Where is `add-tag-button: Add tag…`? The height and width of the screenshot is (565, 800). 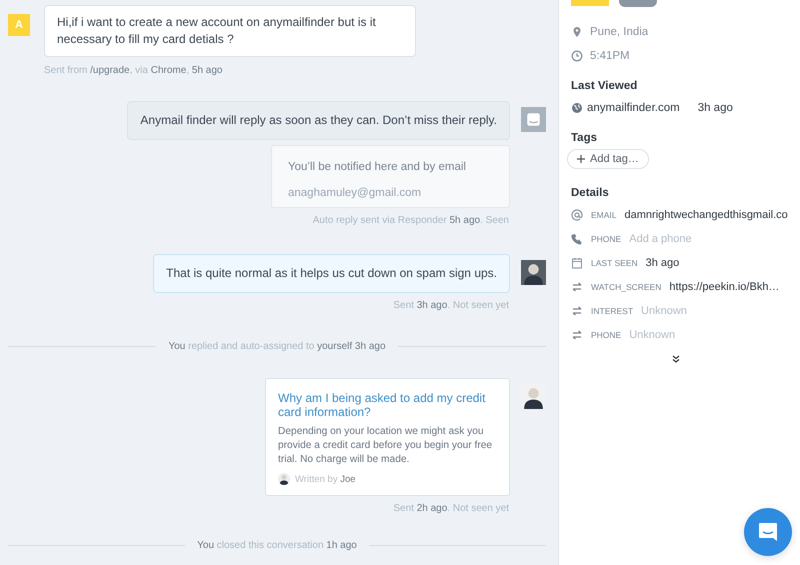
add-tag-button: Add tag… is located at coordinates (608, 159).